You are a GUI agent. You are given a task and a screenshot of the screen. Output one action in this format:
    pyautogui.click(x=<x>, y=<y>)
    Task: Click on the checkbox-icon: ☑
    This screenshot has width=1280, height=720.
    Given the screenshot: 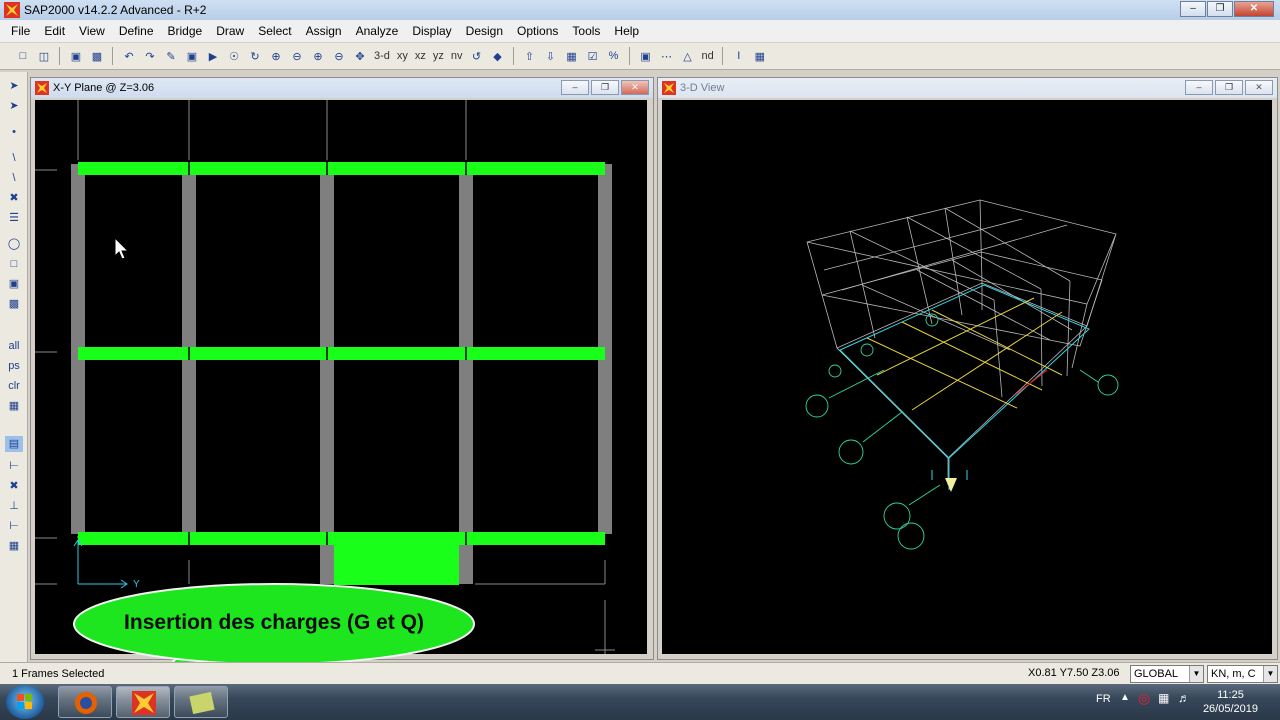 What is the action you would take?
    pyautogui.click(x=593, y=56)
    